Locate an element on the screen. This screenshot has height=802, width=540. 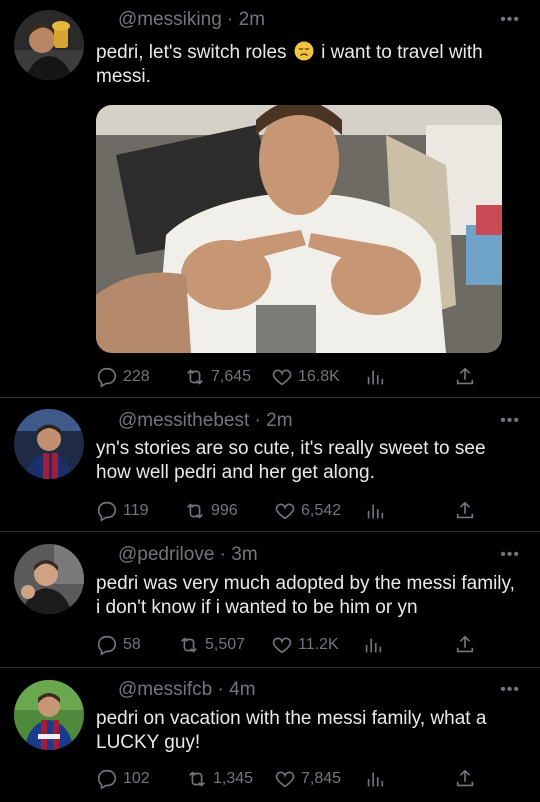
tweet-header: @messithebest · 2m is located at coordinates (205, 421).